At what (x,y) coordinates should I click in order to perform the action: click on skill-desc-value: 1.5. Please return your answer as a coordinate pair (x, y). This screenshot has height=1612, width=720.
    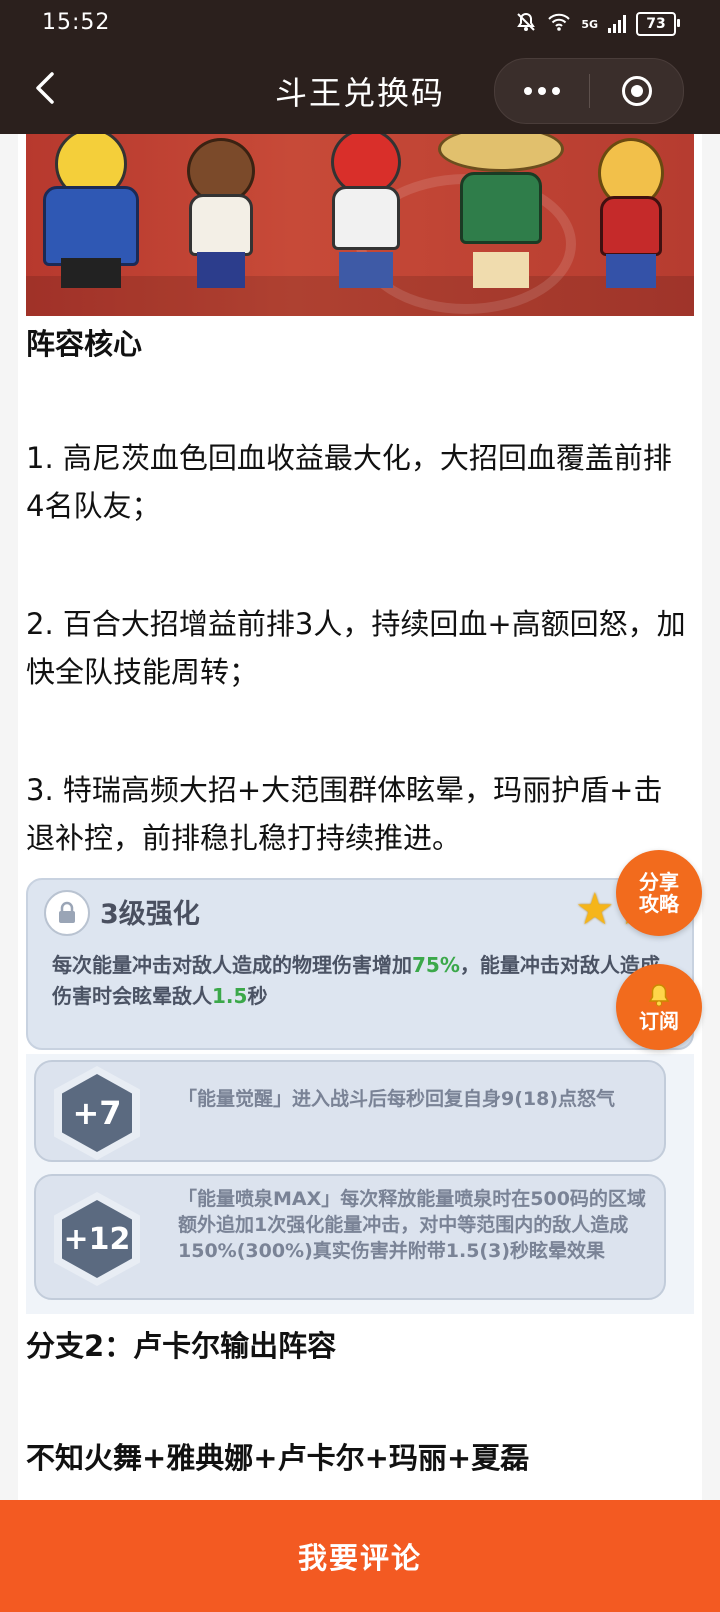
    Looking at the image, I should click on (230, 996).